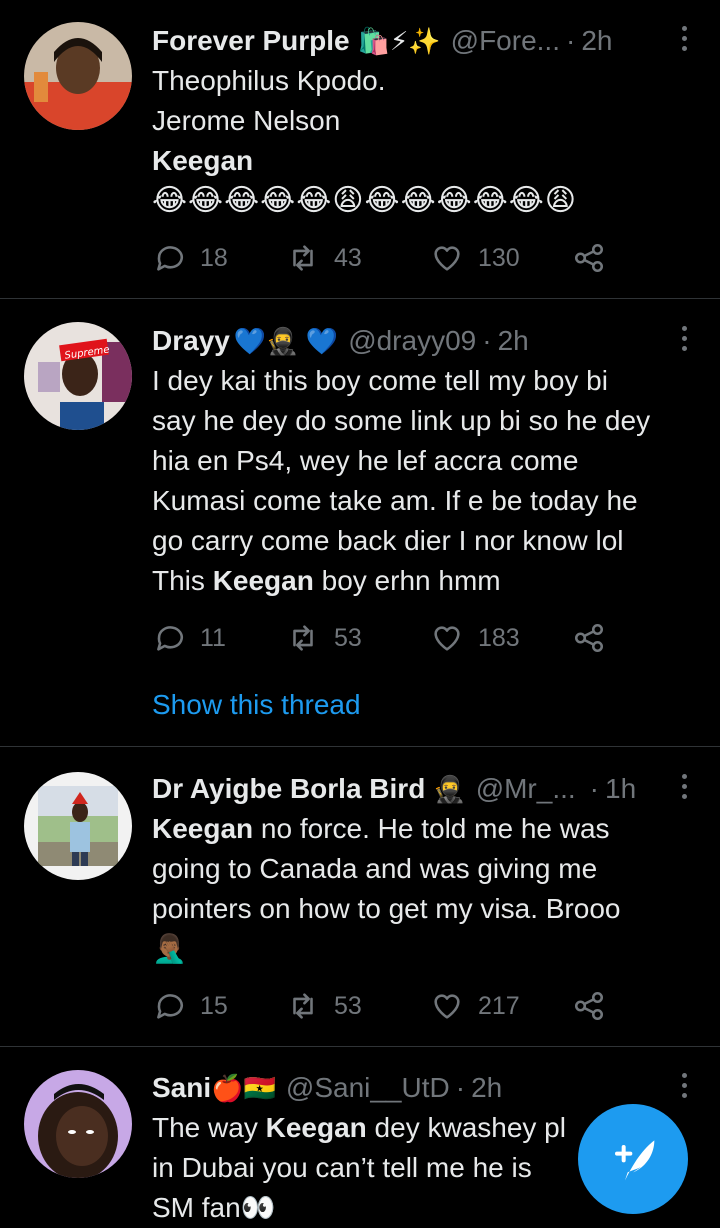  I want to click on reply-button: 11, so click(219, 638).